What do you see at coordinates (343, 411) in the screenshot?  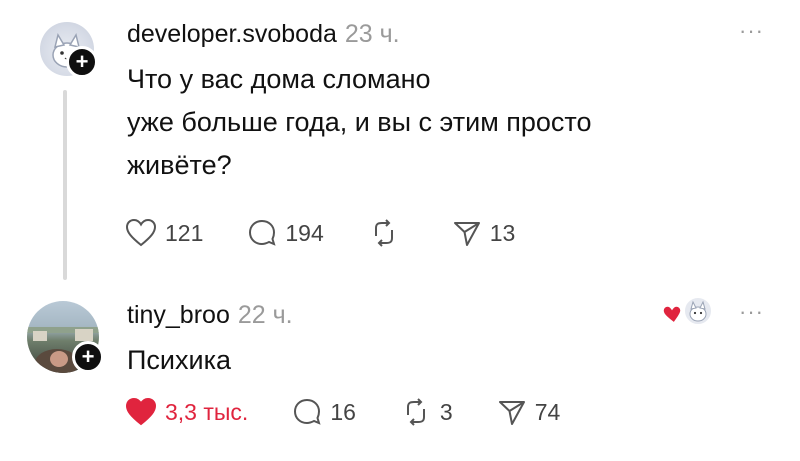 I see `reply-count: 16` at bounding box center [343, 411].